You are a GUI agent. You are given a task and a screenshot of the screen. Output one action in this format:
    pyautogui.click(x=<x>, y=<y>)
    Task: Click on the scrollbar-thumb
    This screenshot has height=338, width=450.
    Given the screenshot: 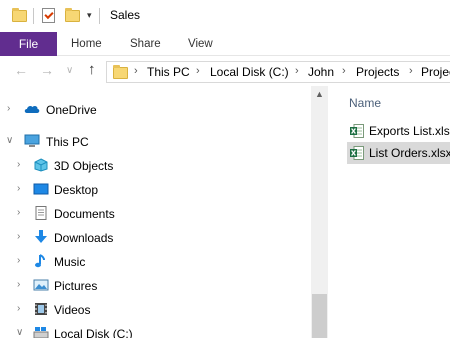 What is the action you would take?
    pyautogui.click(x=319, y=316)
    